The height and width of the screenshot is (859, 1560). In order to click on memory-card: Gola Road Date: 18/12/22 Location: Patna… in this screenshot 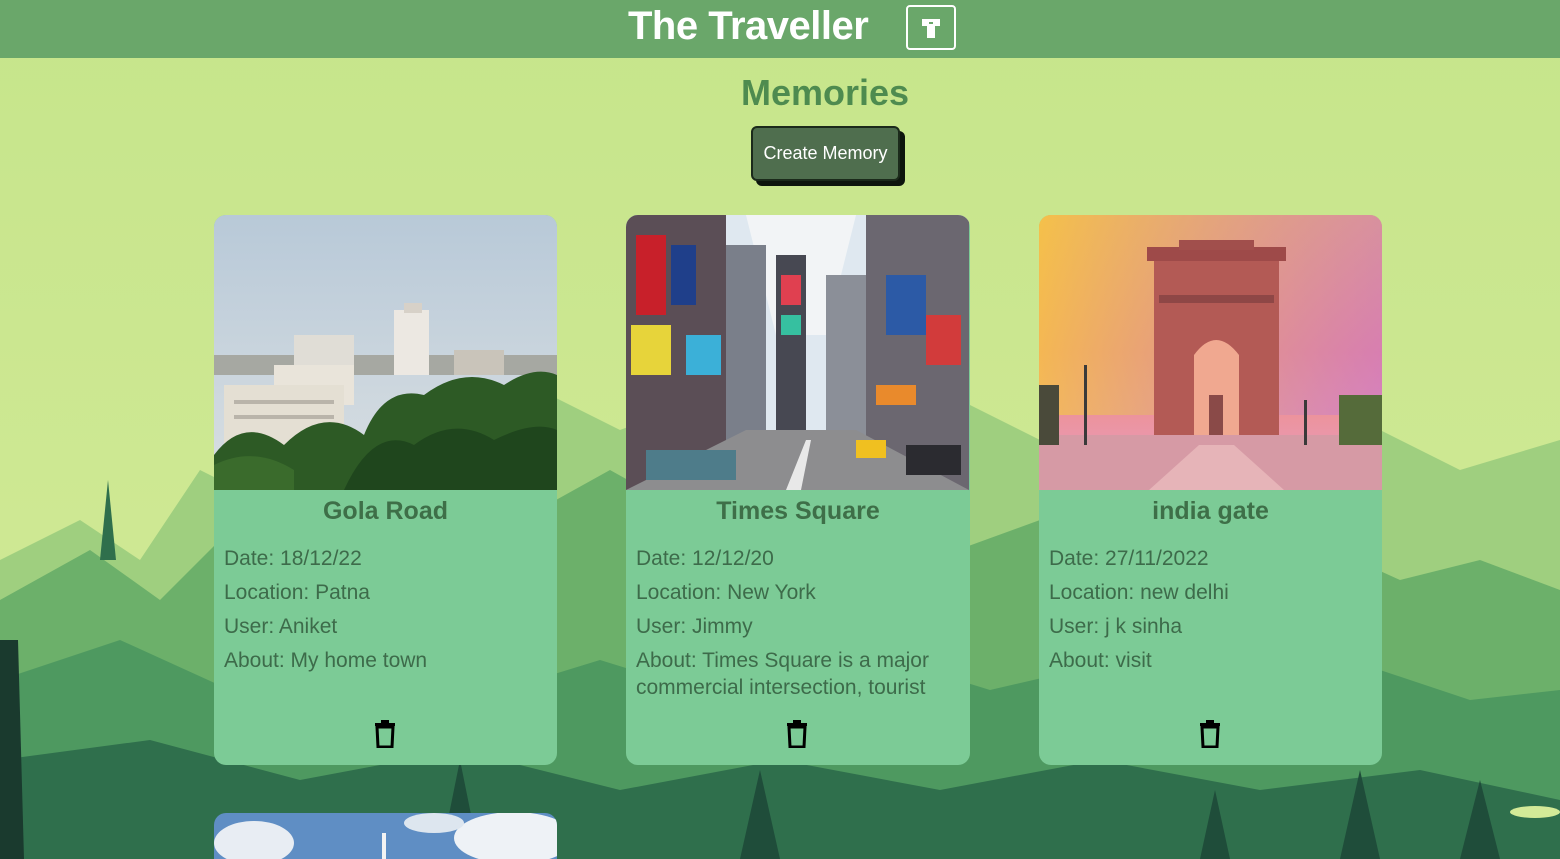, I will do `click(385, 490)`.